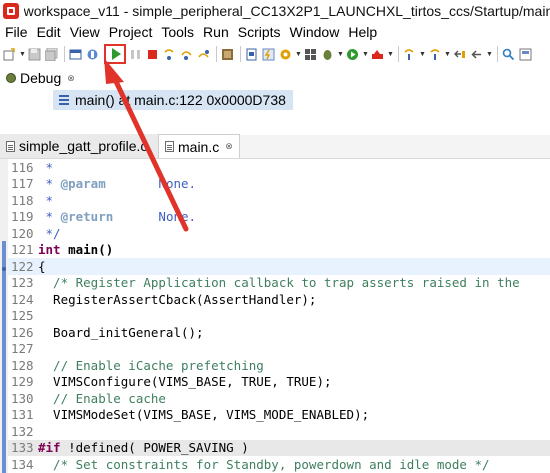 The image size is (550, 473). I want to click on main-toolbar: ▼ ▼ ▼ ▼ ▼ ▼ ▼ ▼, so click(275, 54).